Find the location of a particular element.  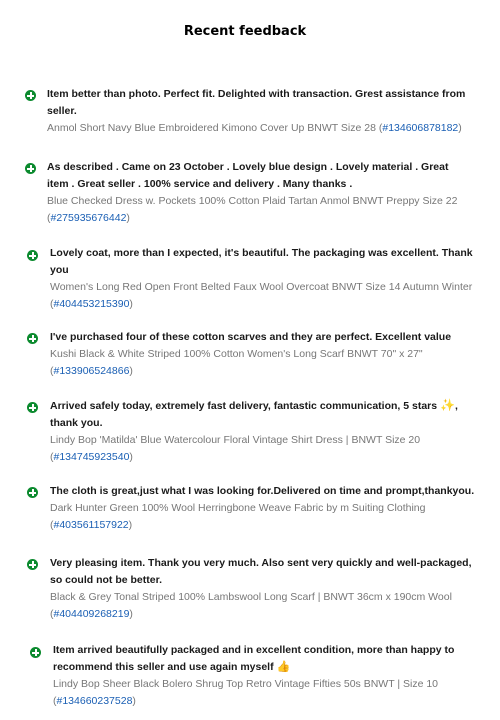

page-title: Recent feedback is located at coordinates (245, 31).